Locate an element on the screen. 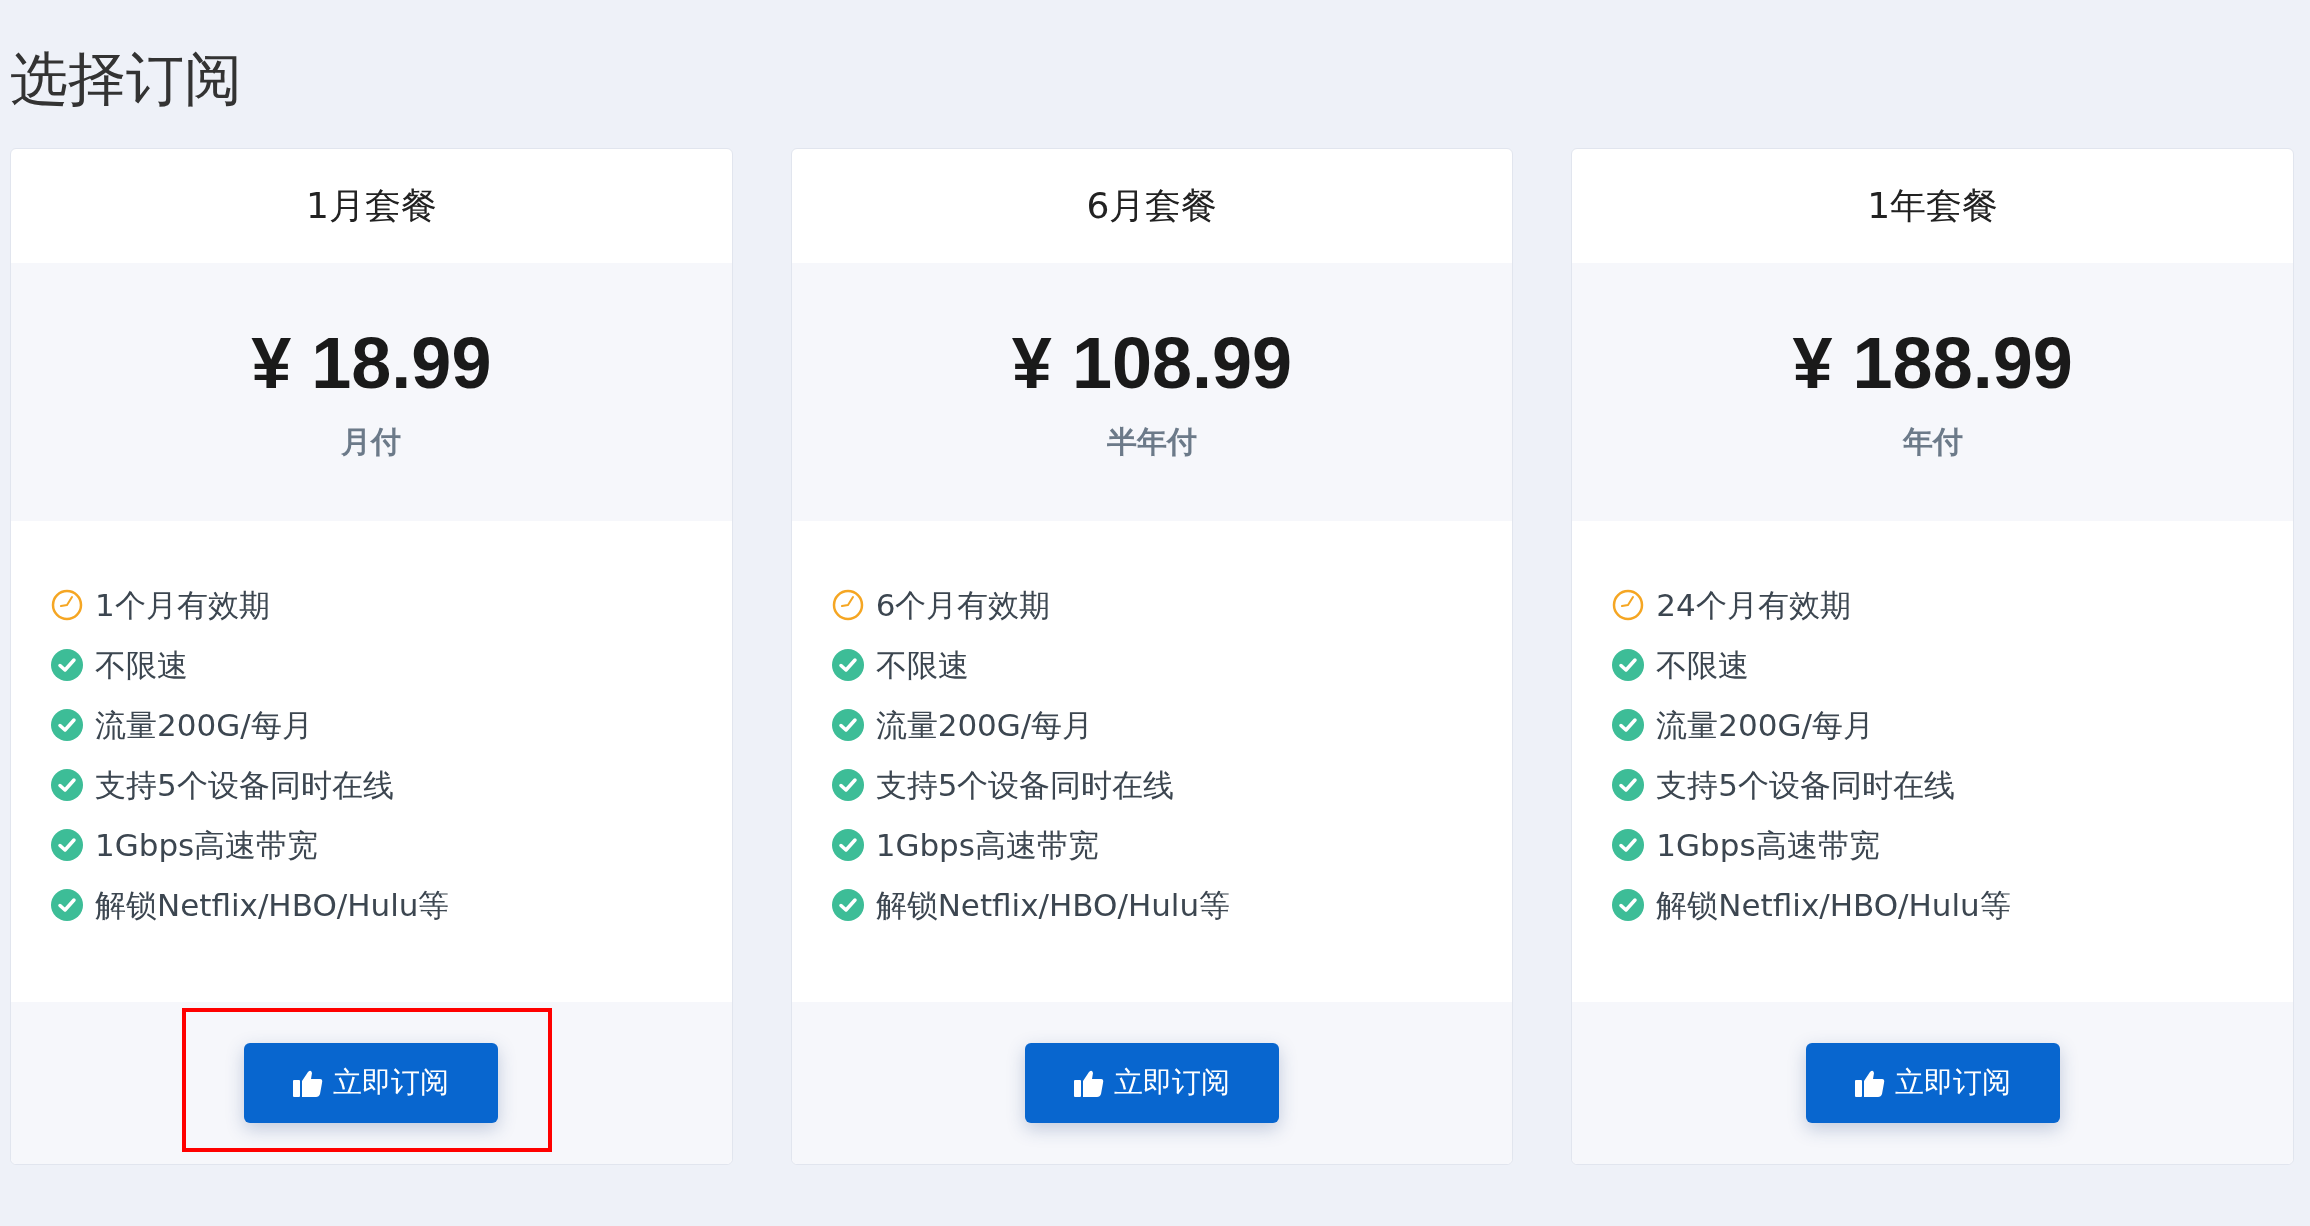 This screenshot has width=2310, height=1226. billing-period: 半年付 is located at coordinates (1152, 441).